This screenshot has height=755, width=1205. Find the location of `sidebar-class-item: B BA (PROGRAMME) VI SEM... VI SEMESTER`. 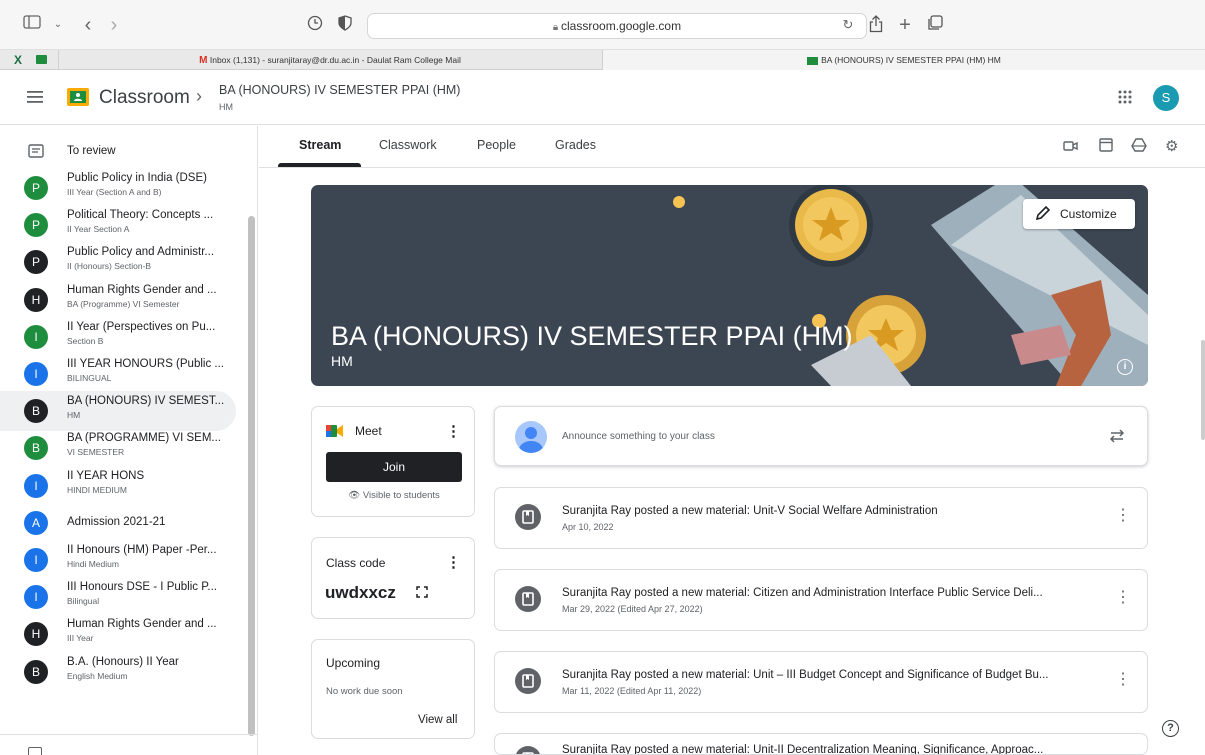

sidebar-class-item: B BA (PROGRAMME) VI SEM... VI SEMESTER is located at coordinates (118, 448).